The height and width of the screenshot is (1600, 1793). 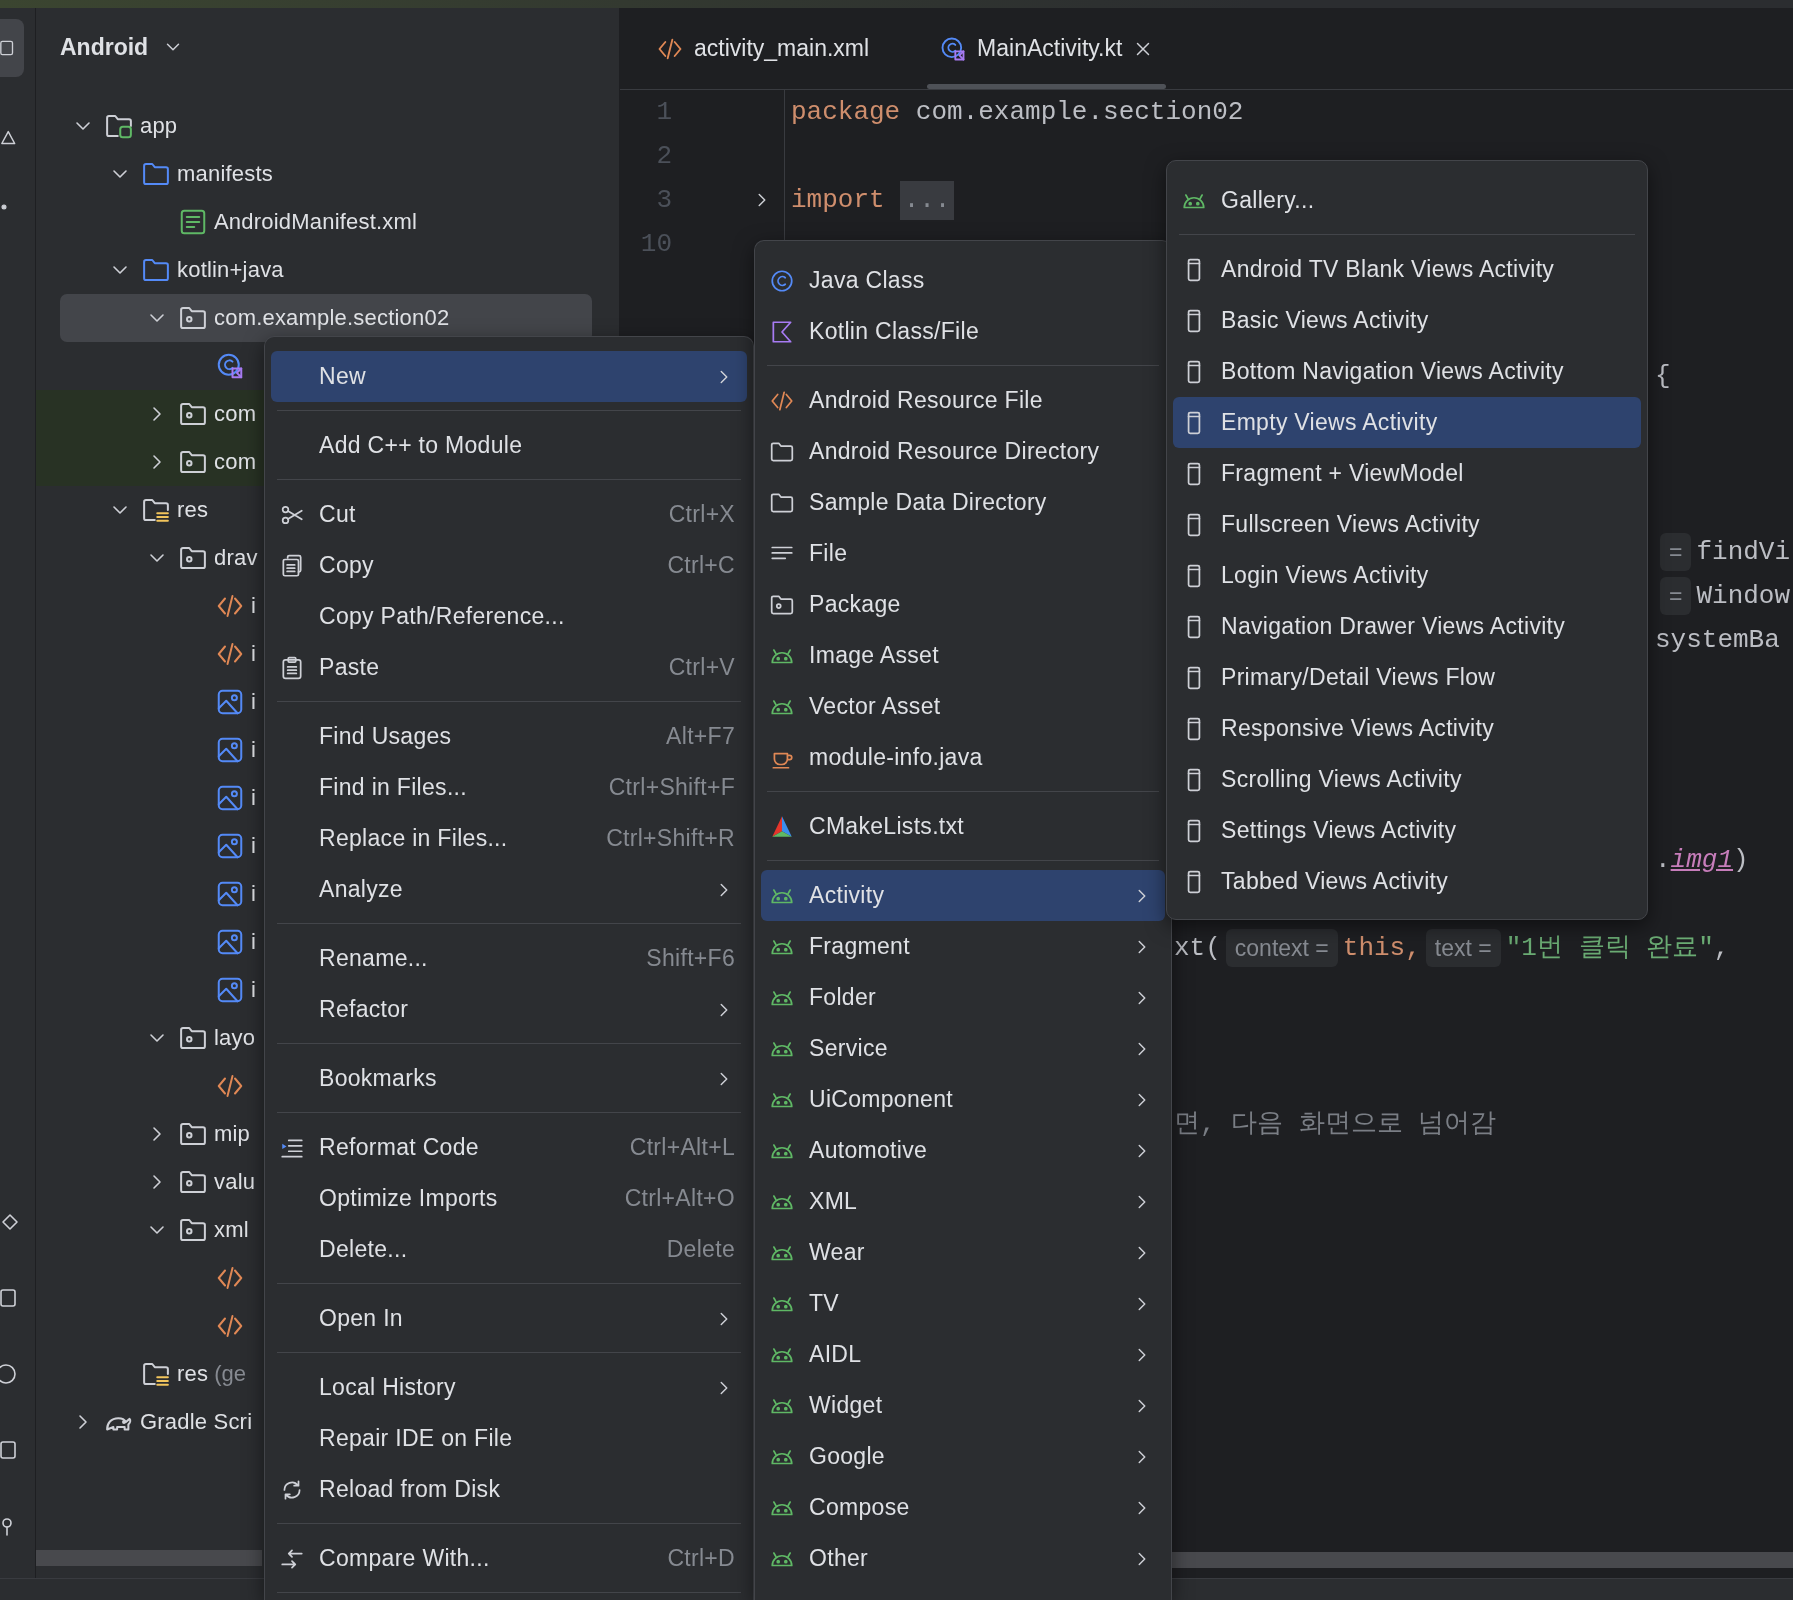 What do you see at coordinates (700, 1250) in the screenshot?
I see `shortcut-text: Delete` at bounding box center [700, 1250].